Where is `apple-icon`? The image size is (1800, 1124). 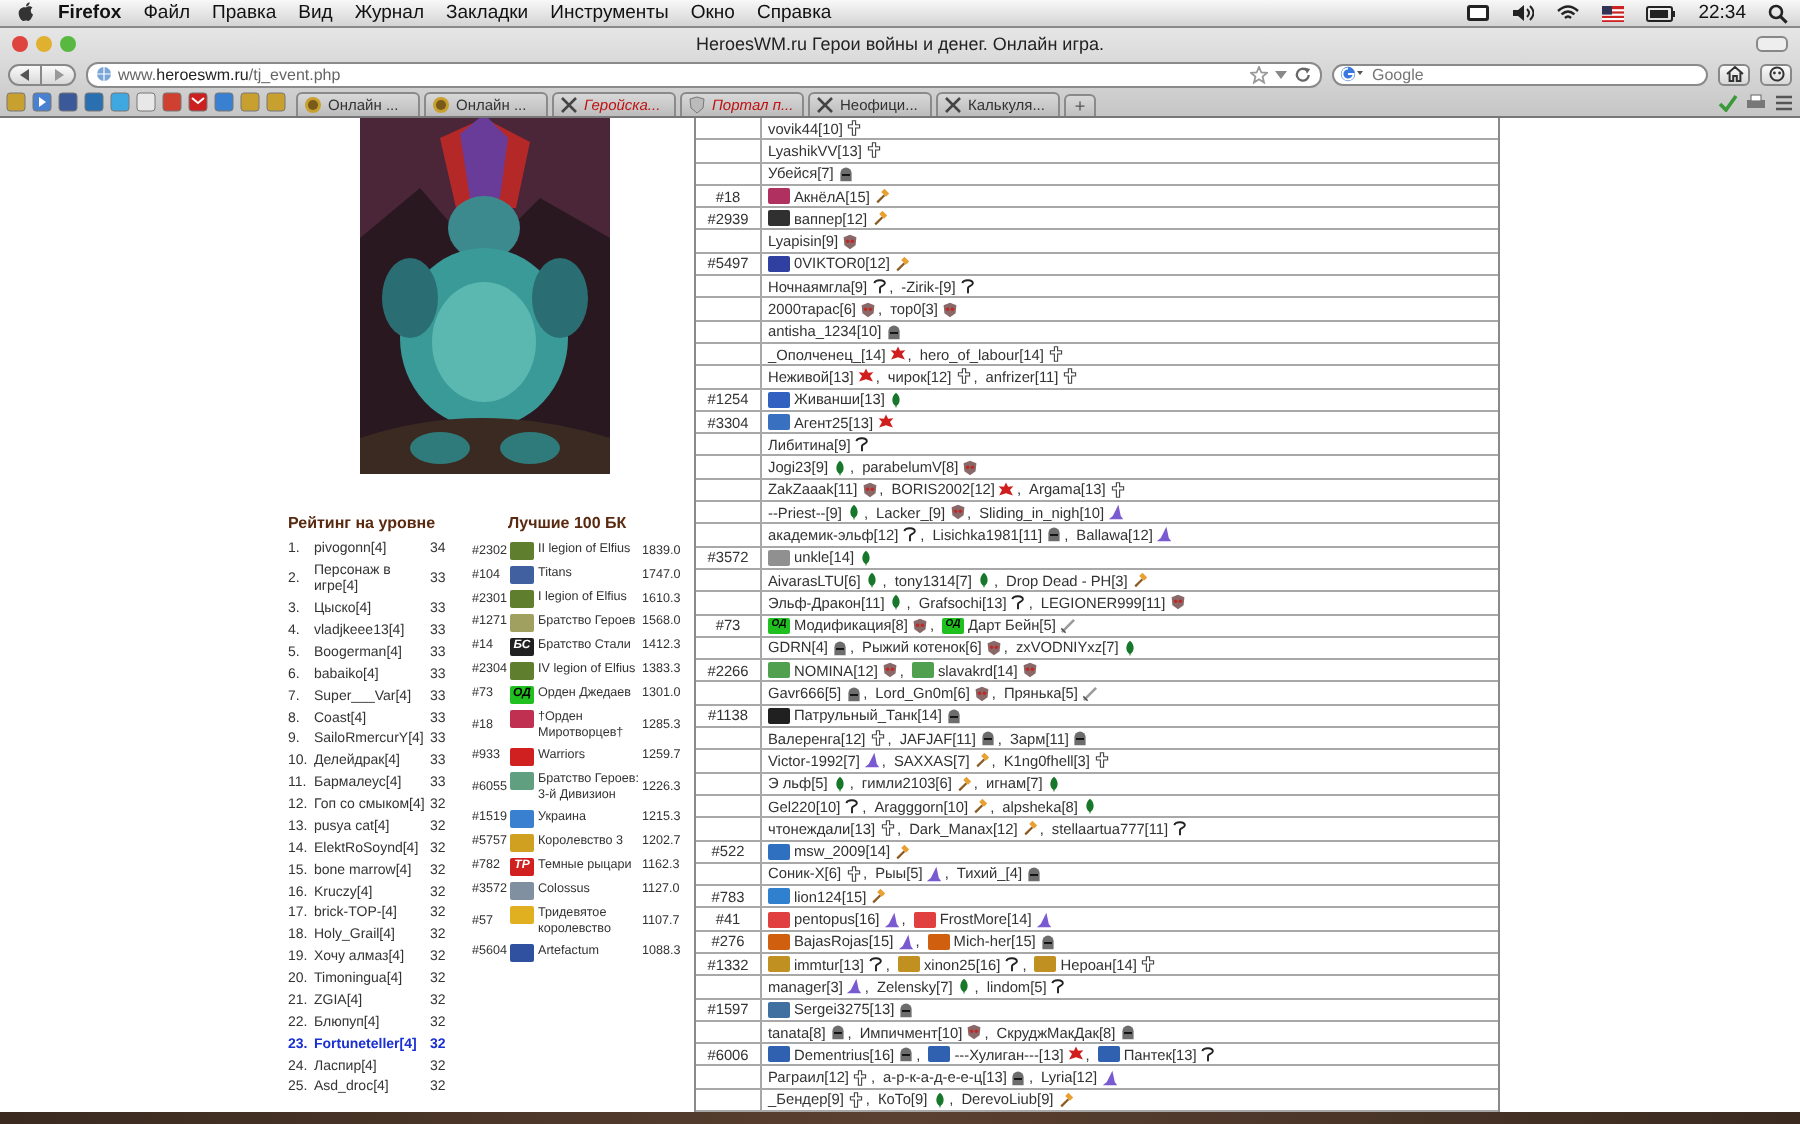
apple-icon is located at coordinates (26, 13).